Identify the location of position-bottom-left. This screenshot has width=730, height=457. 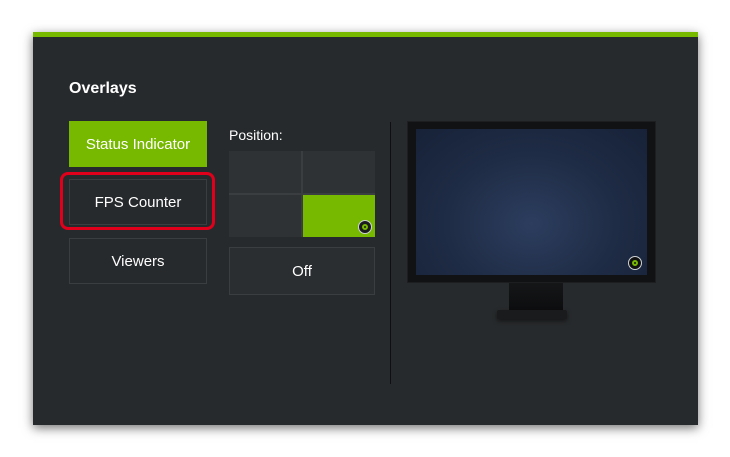
(265, 216).